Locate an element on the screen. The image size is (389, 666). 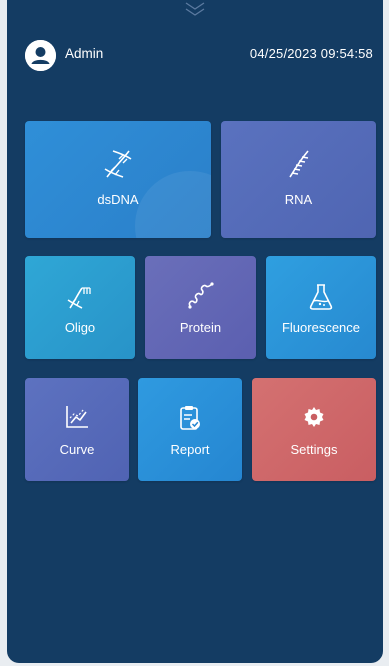
pull-down-chevron-icon is located at coordinates (195, 10).